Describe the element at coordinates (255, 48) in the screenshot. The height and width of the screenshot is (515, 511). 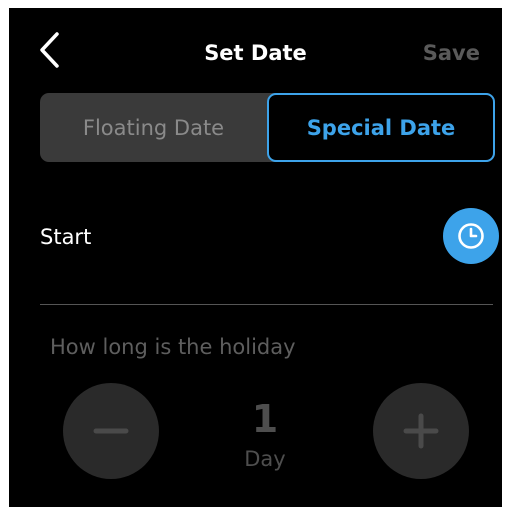
I see `header: Set Date Save` at that location.